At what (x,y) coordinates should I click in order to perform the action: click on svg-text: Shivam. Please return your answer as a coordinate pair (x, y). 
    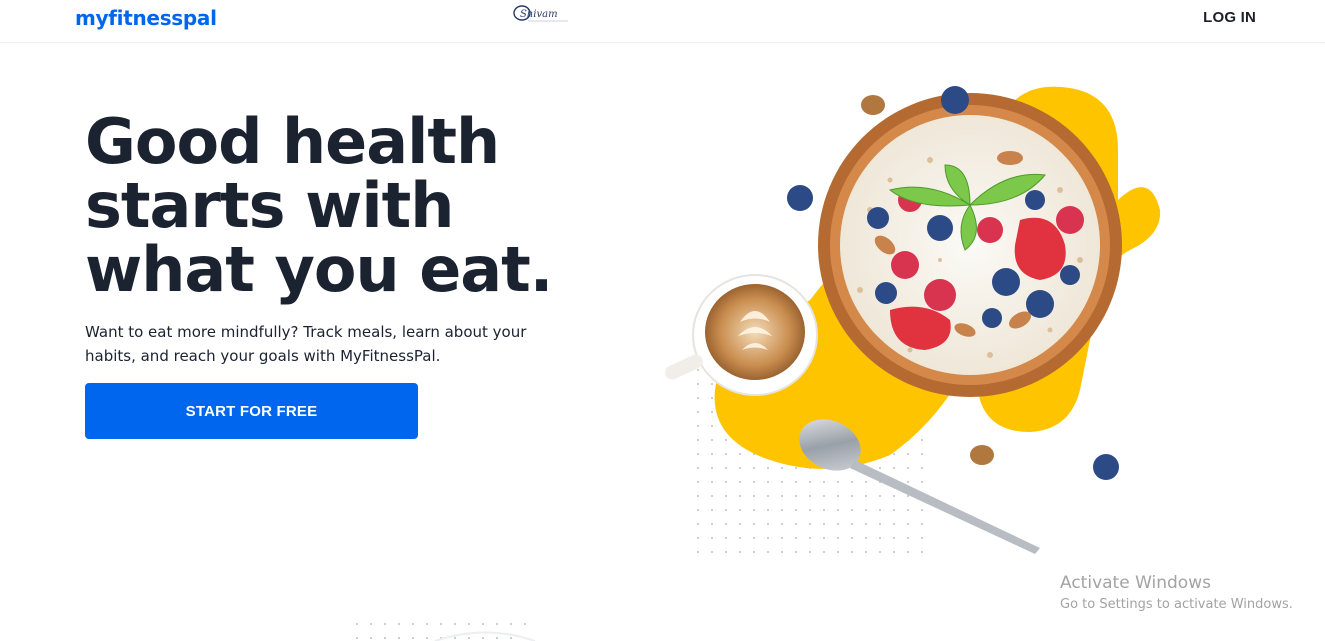
    Looking at the image, I should click on (539, 14).